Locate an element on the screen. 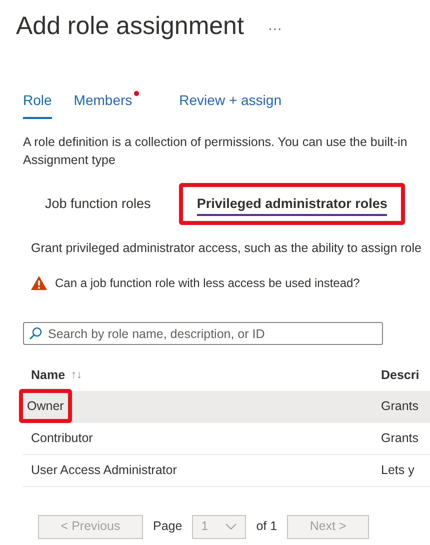  tab: Review + assign is located at coordinates (230, 104).